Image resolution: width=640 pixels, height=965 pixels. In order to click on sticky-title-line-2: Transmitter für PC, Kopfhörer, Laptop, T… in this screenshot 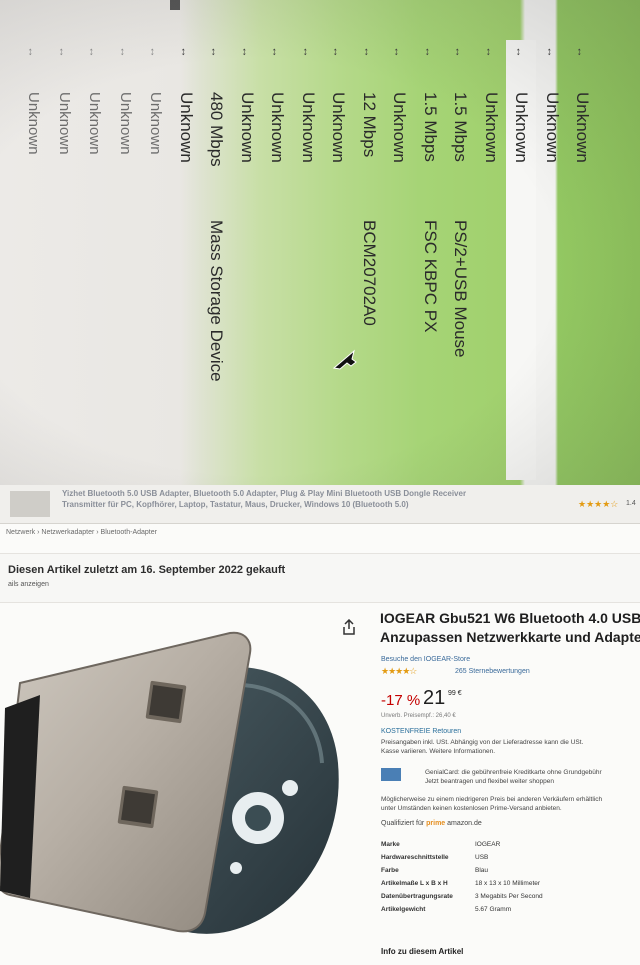, I will do `click(312, 504)`.